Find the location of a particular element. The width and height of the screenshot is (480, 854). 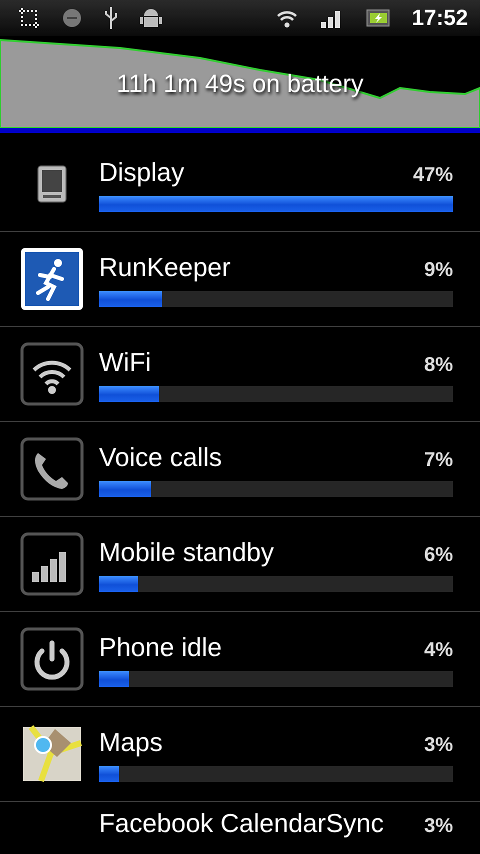

phone-icon is located at coordinates (52, 469).